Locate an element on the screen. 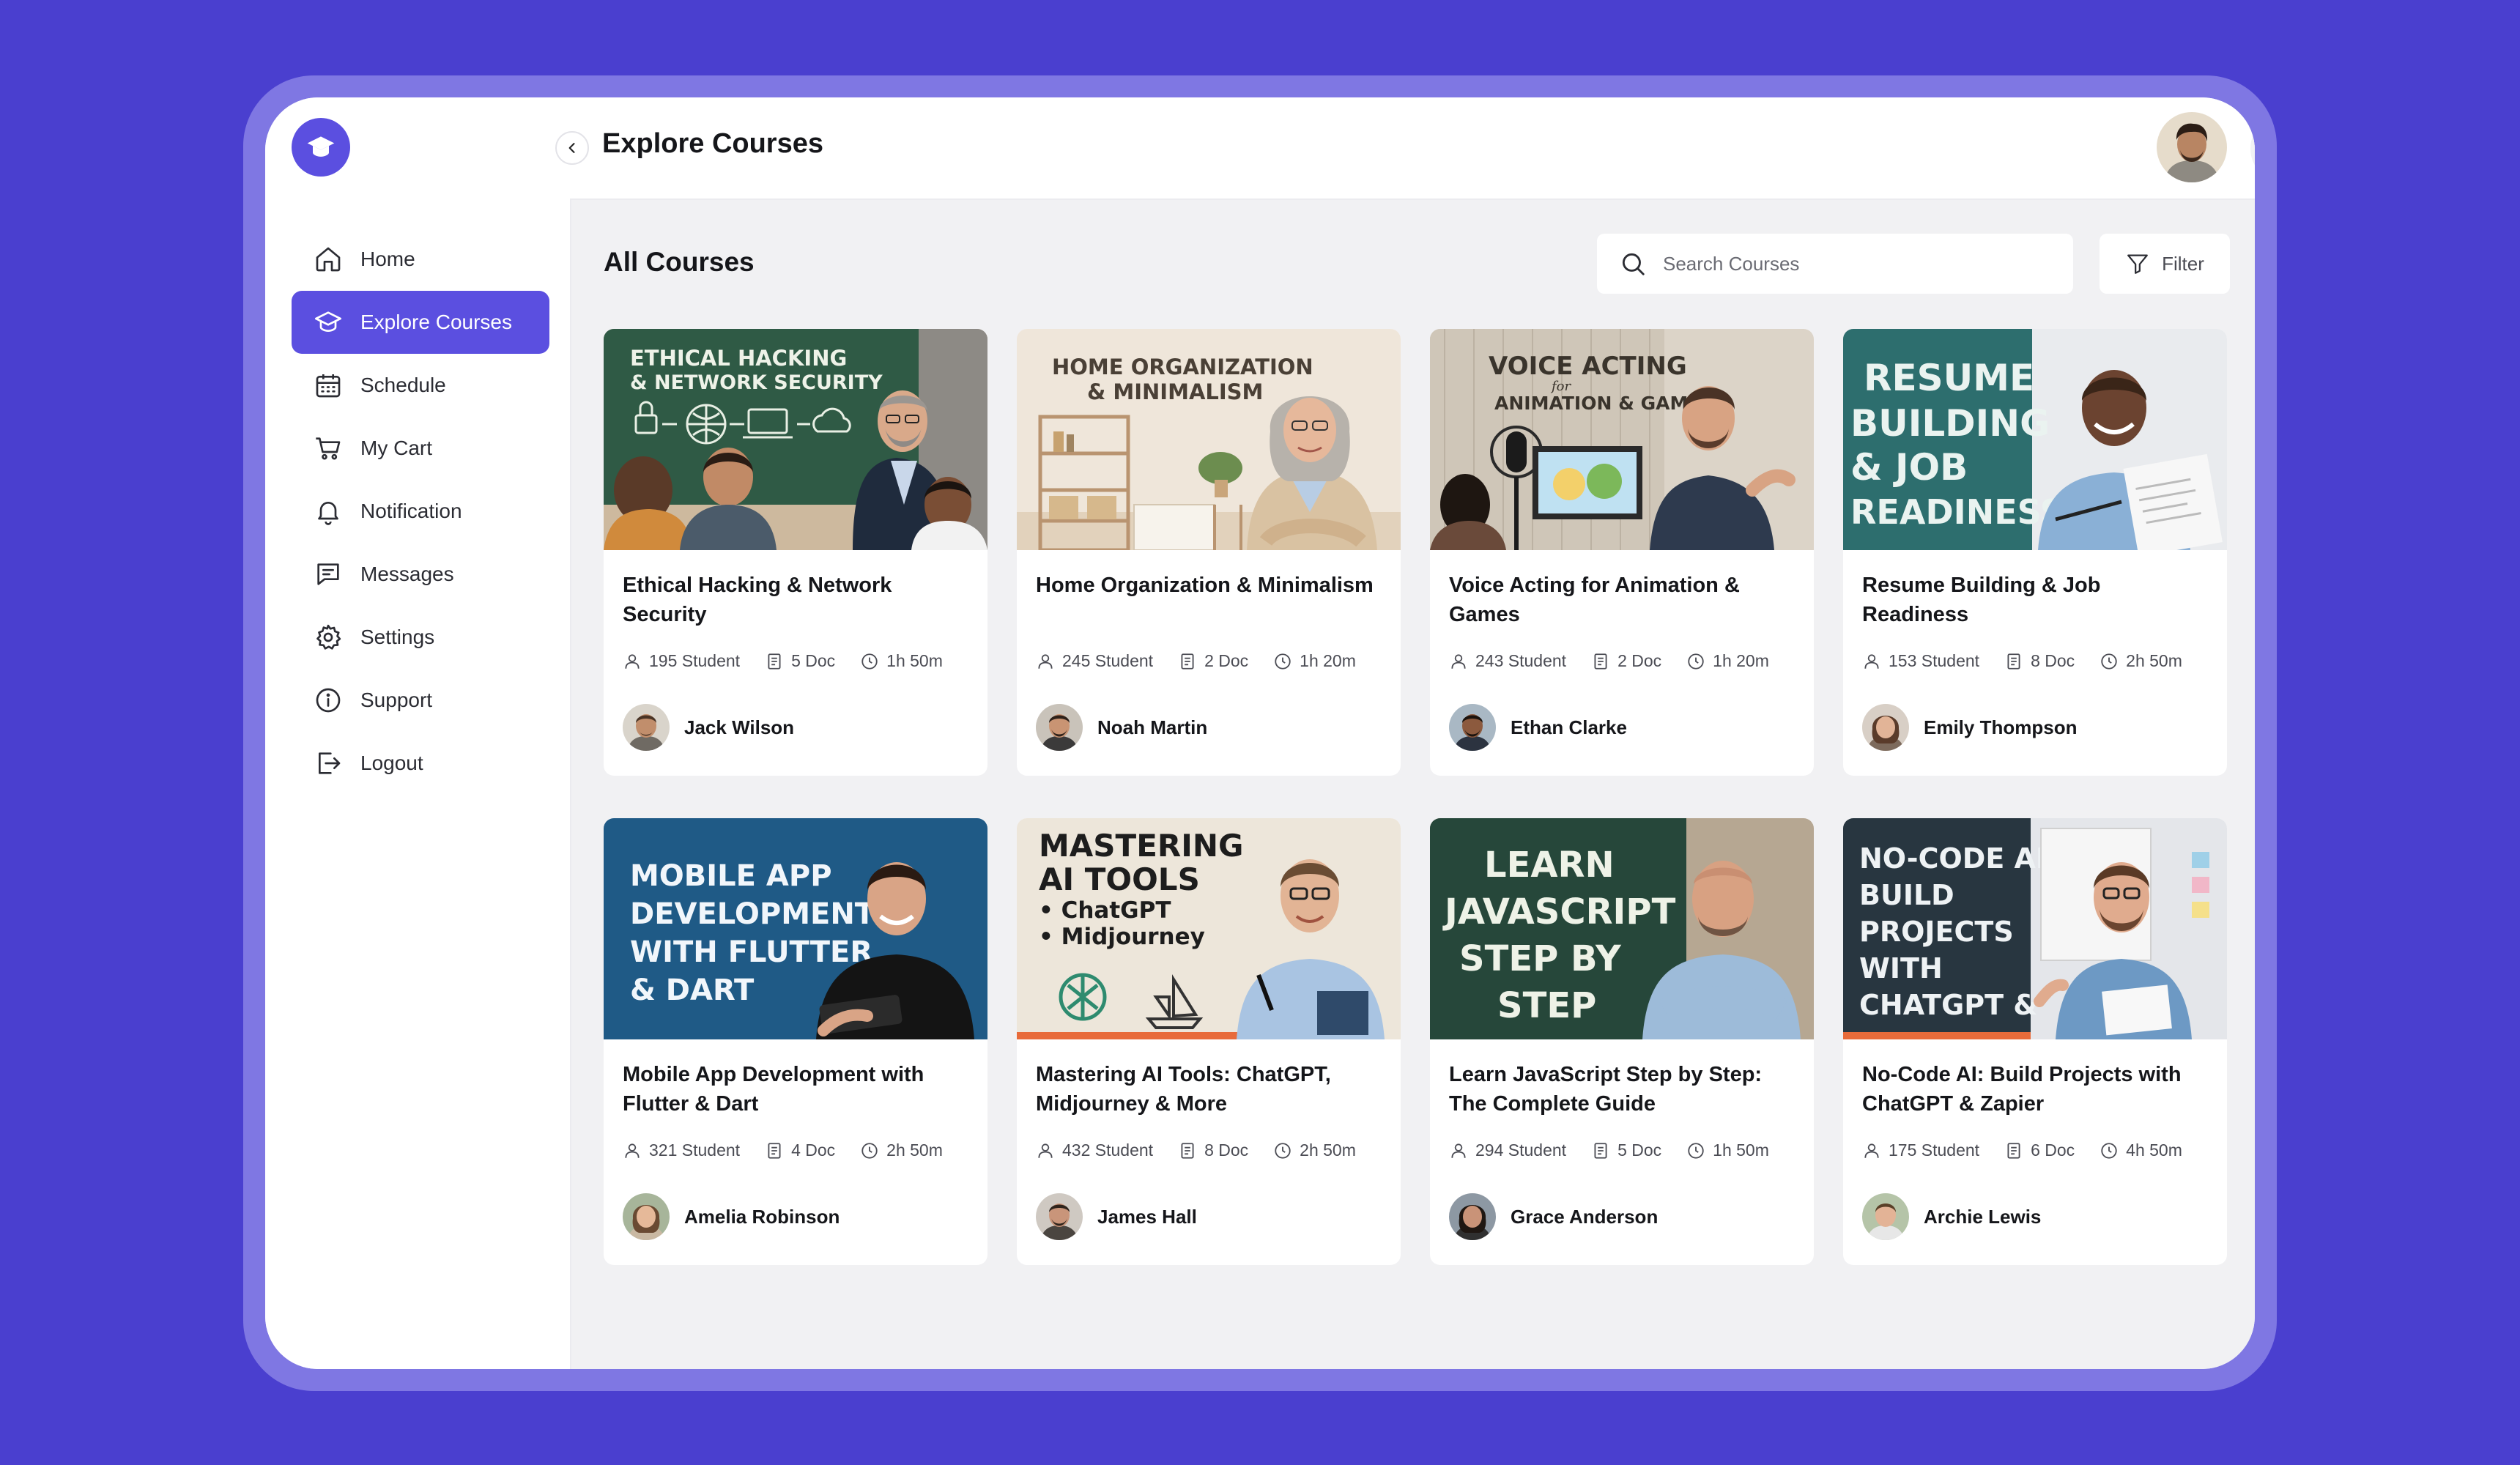  course-meta: 294 Student 5 Doc 1h 50m is located at coordinates (1609, 1151).